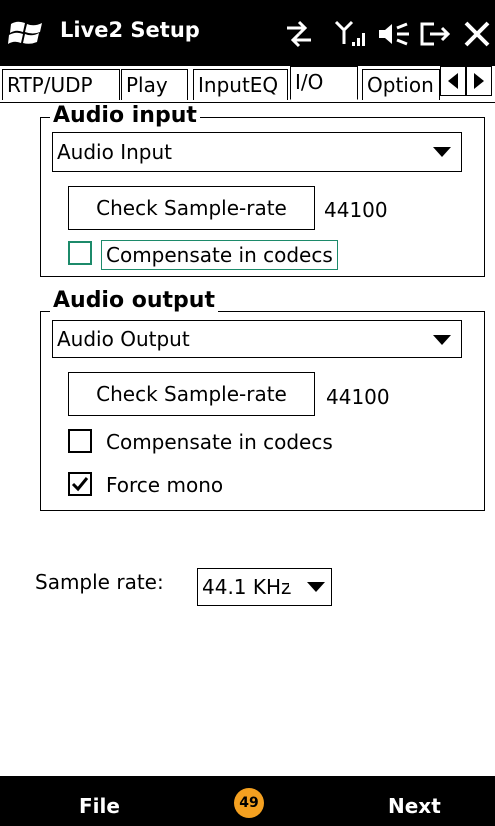 The width and height of the screenshot is (495, 826). What do you see at coordinates (191, 394) in the screenshot?
I see `audio-output-check-sample-rate-button: Check Sample-rate` at bounding box center [191, 394].